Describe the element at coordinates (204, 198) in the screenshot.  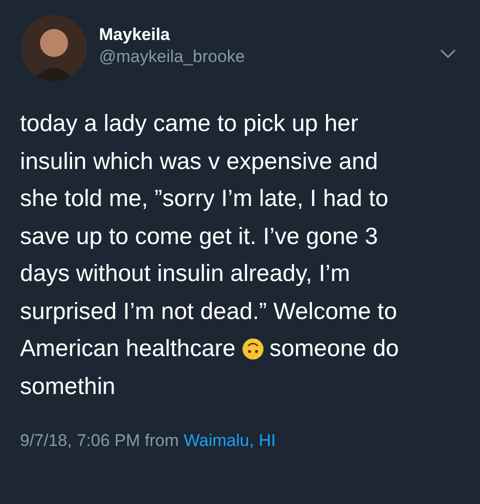
I see `tweet-text: she told me, ”sorry I’m late, I had to` at that location.